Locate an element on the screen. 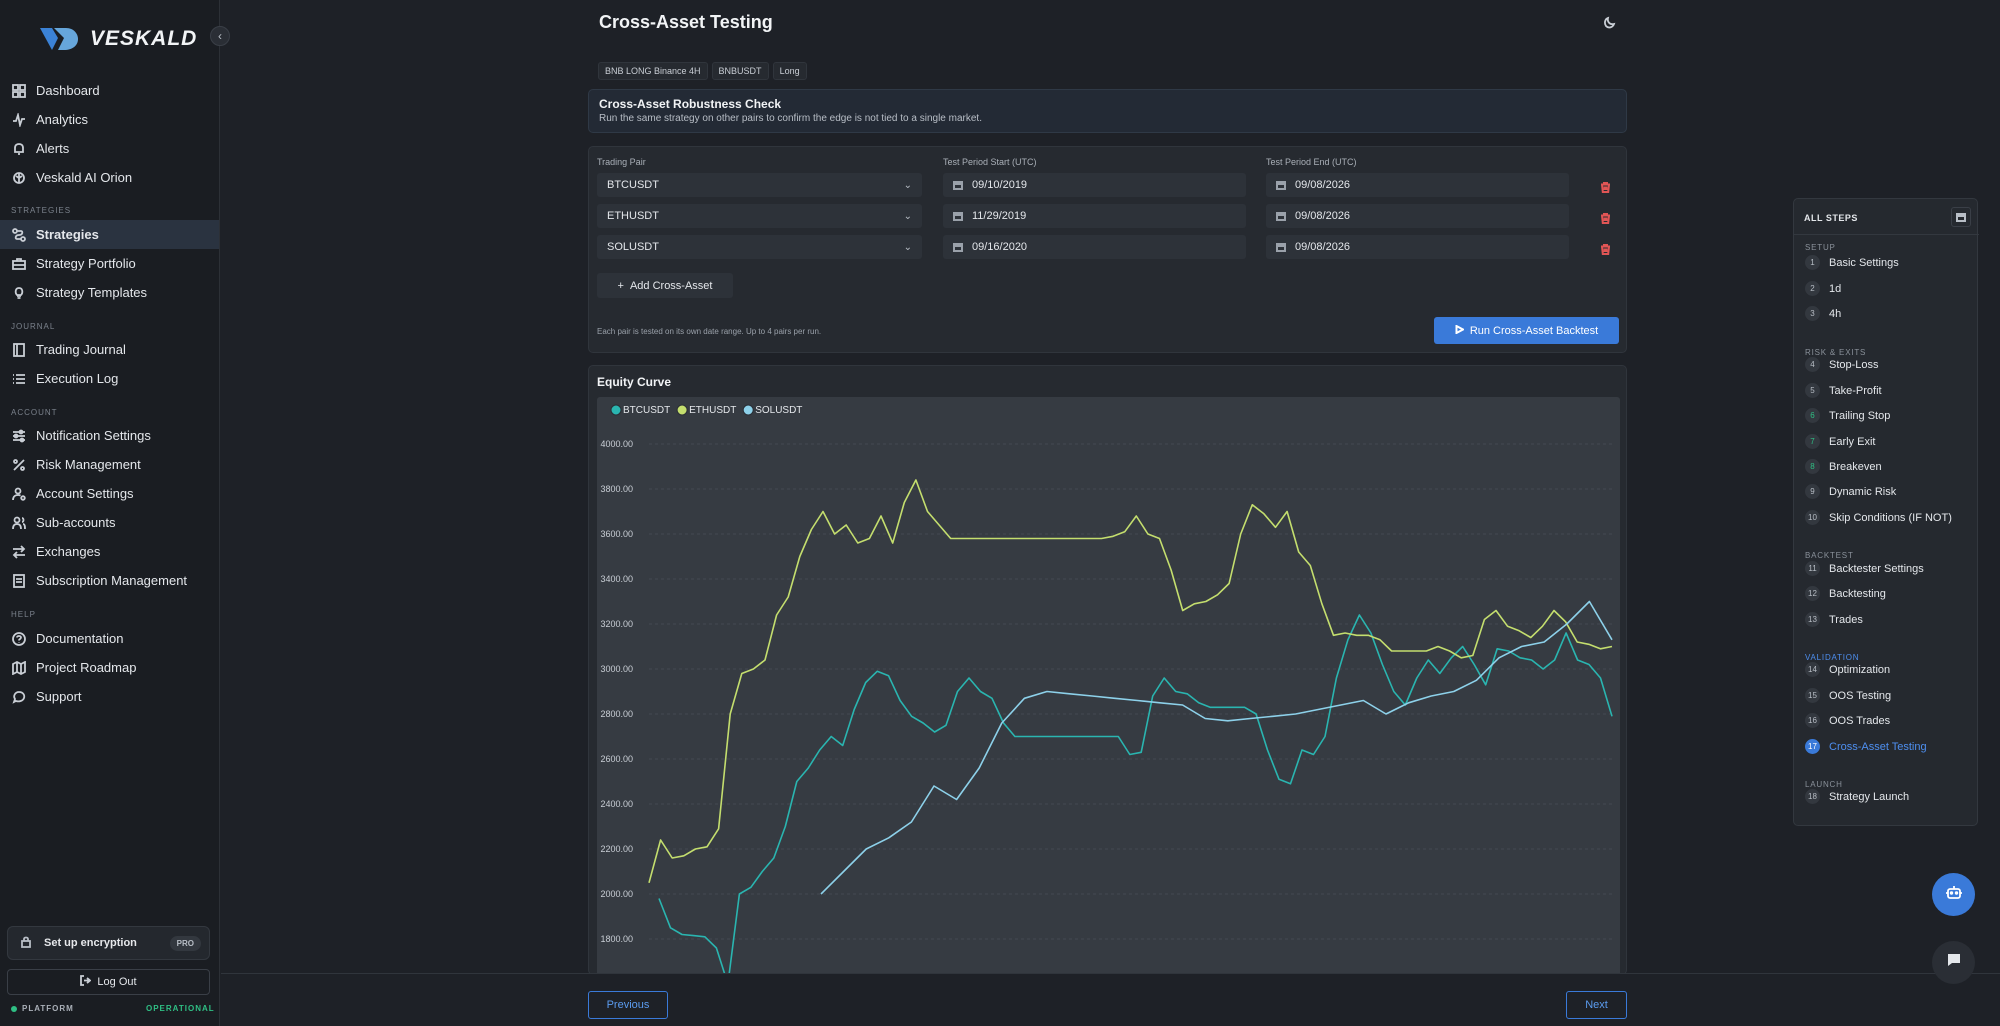 The image size is (2000, 1026). step-label: OOS Trades is located at coordinates (1860, 720).